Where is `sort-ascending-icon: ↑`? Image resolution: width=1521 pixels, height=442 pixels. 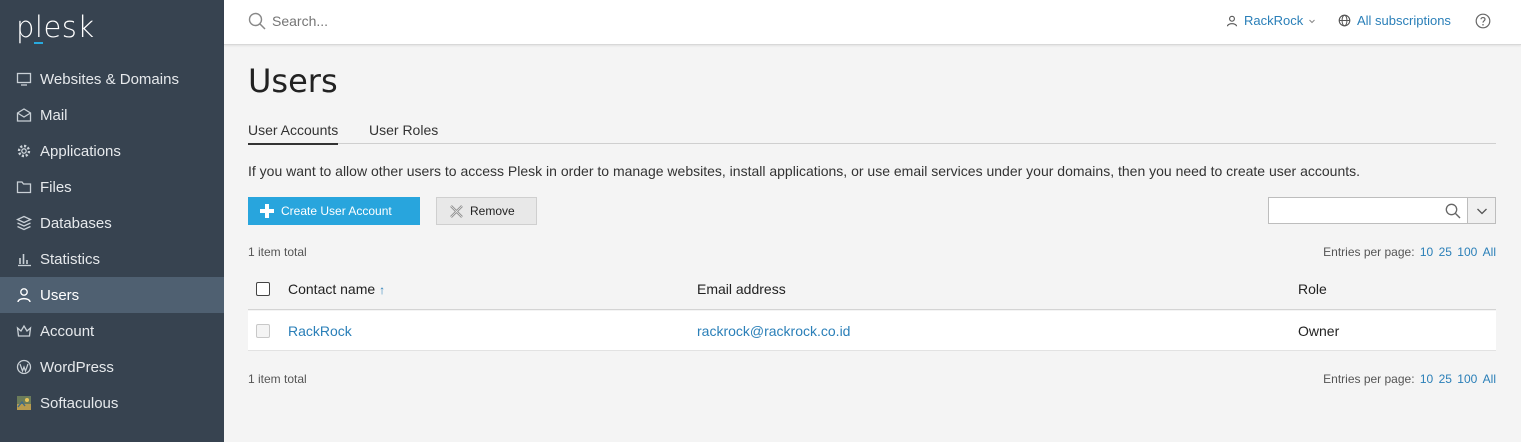
sort-ascending-icon: ↑ is located at coordinates (382, 290).